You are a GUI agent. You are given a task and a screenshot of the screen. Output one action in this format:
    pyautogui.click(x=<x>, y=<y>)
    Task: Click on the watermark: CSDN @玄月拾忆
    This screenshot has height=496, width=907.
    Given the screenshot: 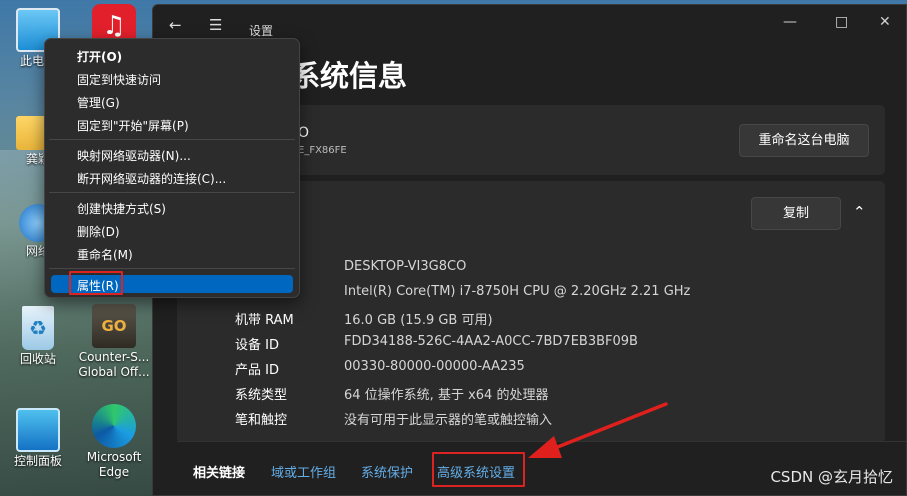 What is the action you would take?
    pyautogui.click(x=831, y=477)
    